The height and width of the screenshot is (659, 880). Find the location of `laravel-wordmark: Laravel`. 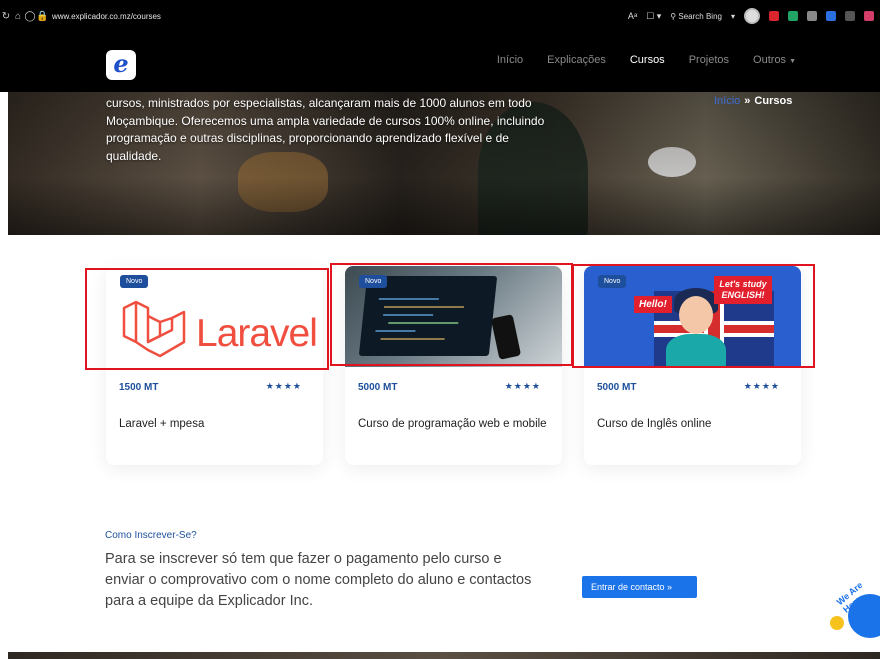

laravel-wordmark: Laravel is located at coordinates (257, 333).